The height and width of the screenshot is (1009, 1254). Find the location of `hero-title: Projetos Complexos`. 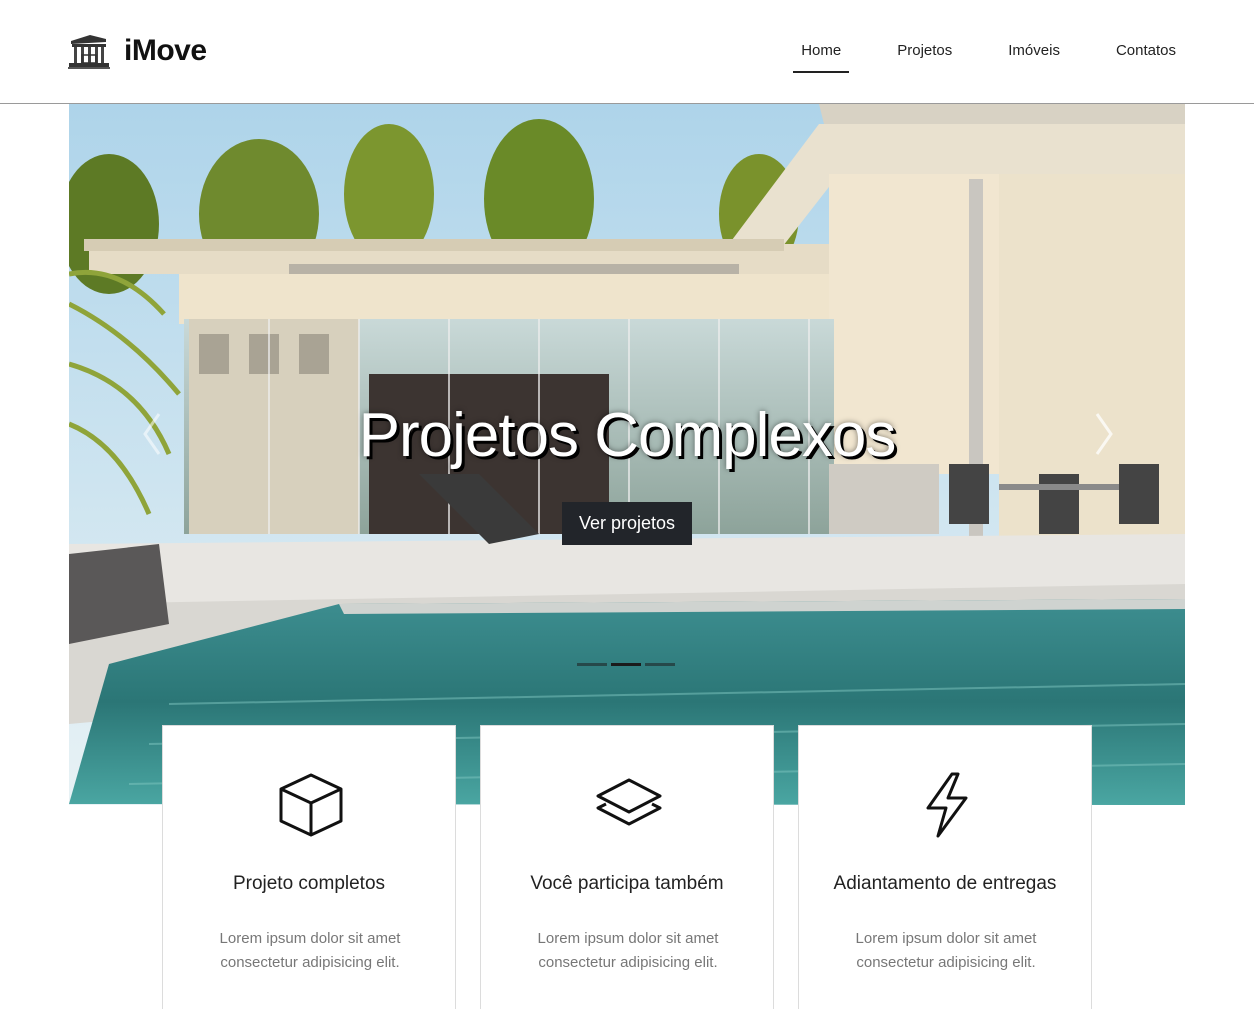

hero-title: Projetos Complexos is located at coordinates (627, 435).